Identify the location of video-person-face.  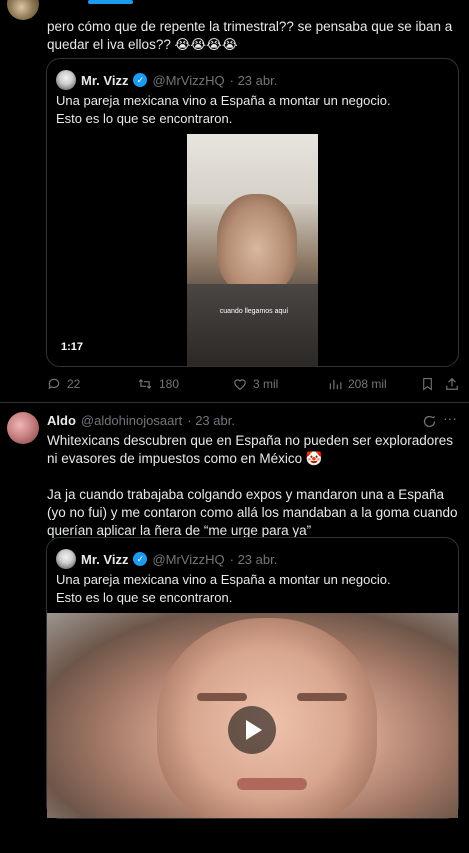
(257, 244).